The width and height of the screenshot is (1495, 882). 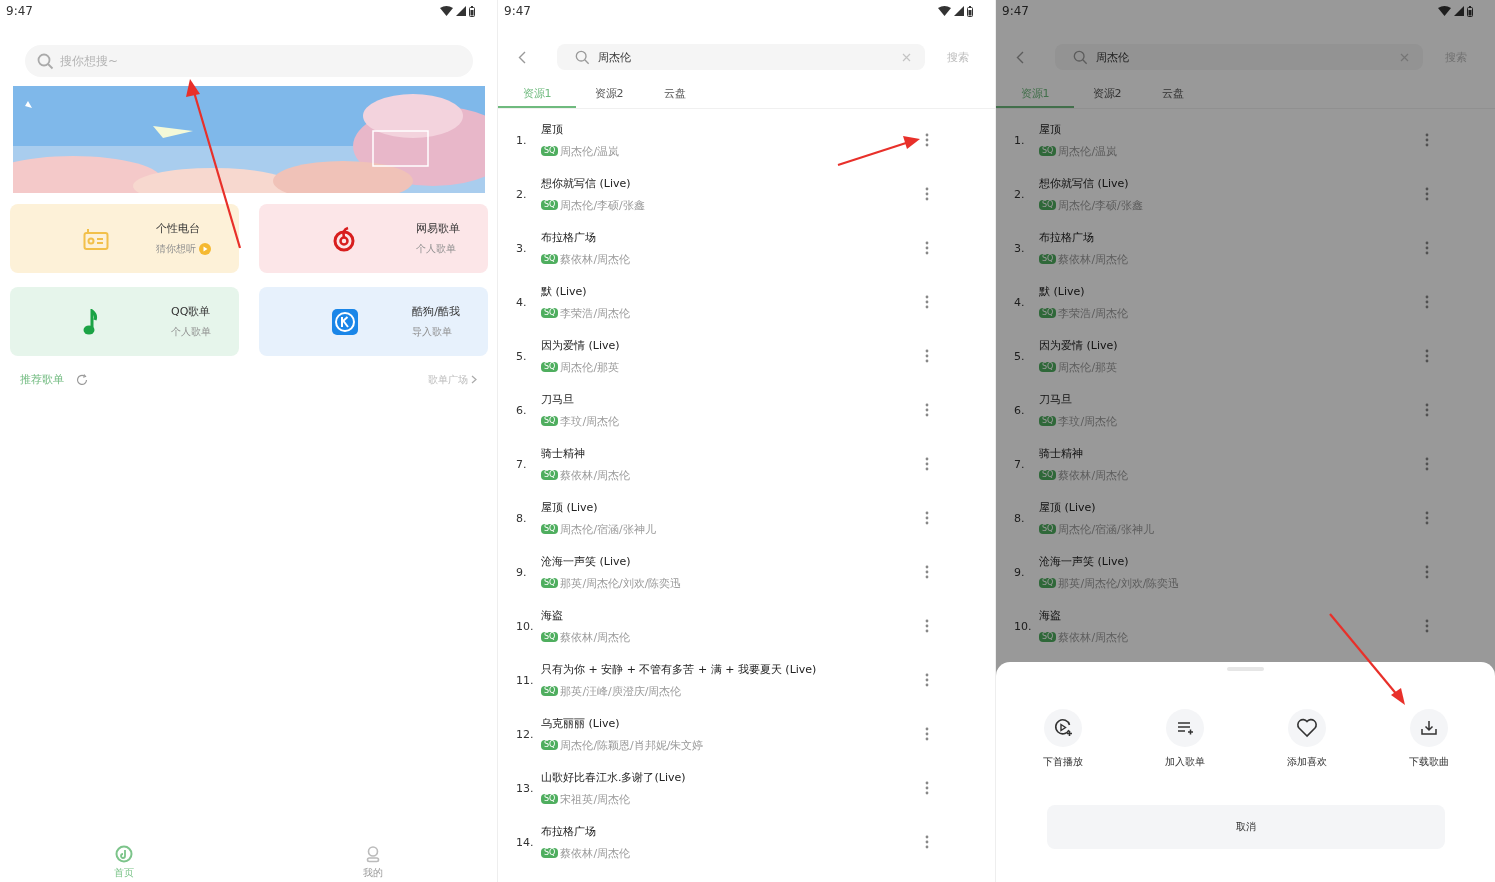 What do you see at coordinates (432, 332) in the screenshot?
I see `card-subtitle: 导入歌单` at bounding box center [432, 332].